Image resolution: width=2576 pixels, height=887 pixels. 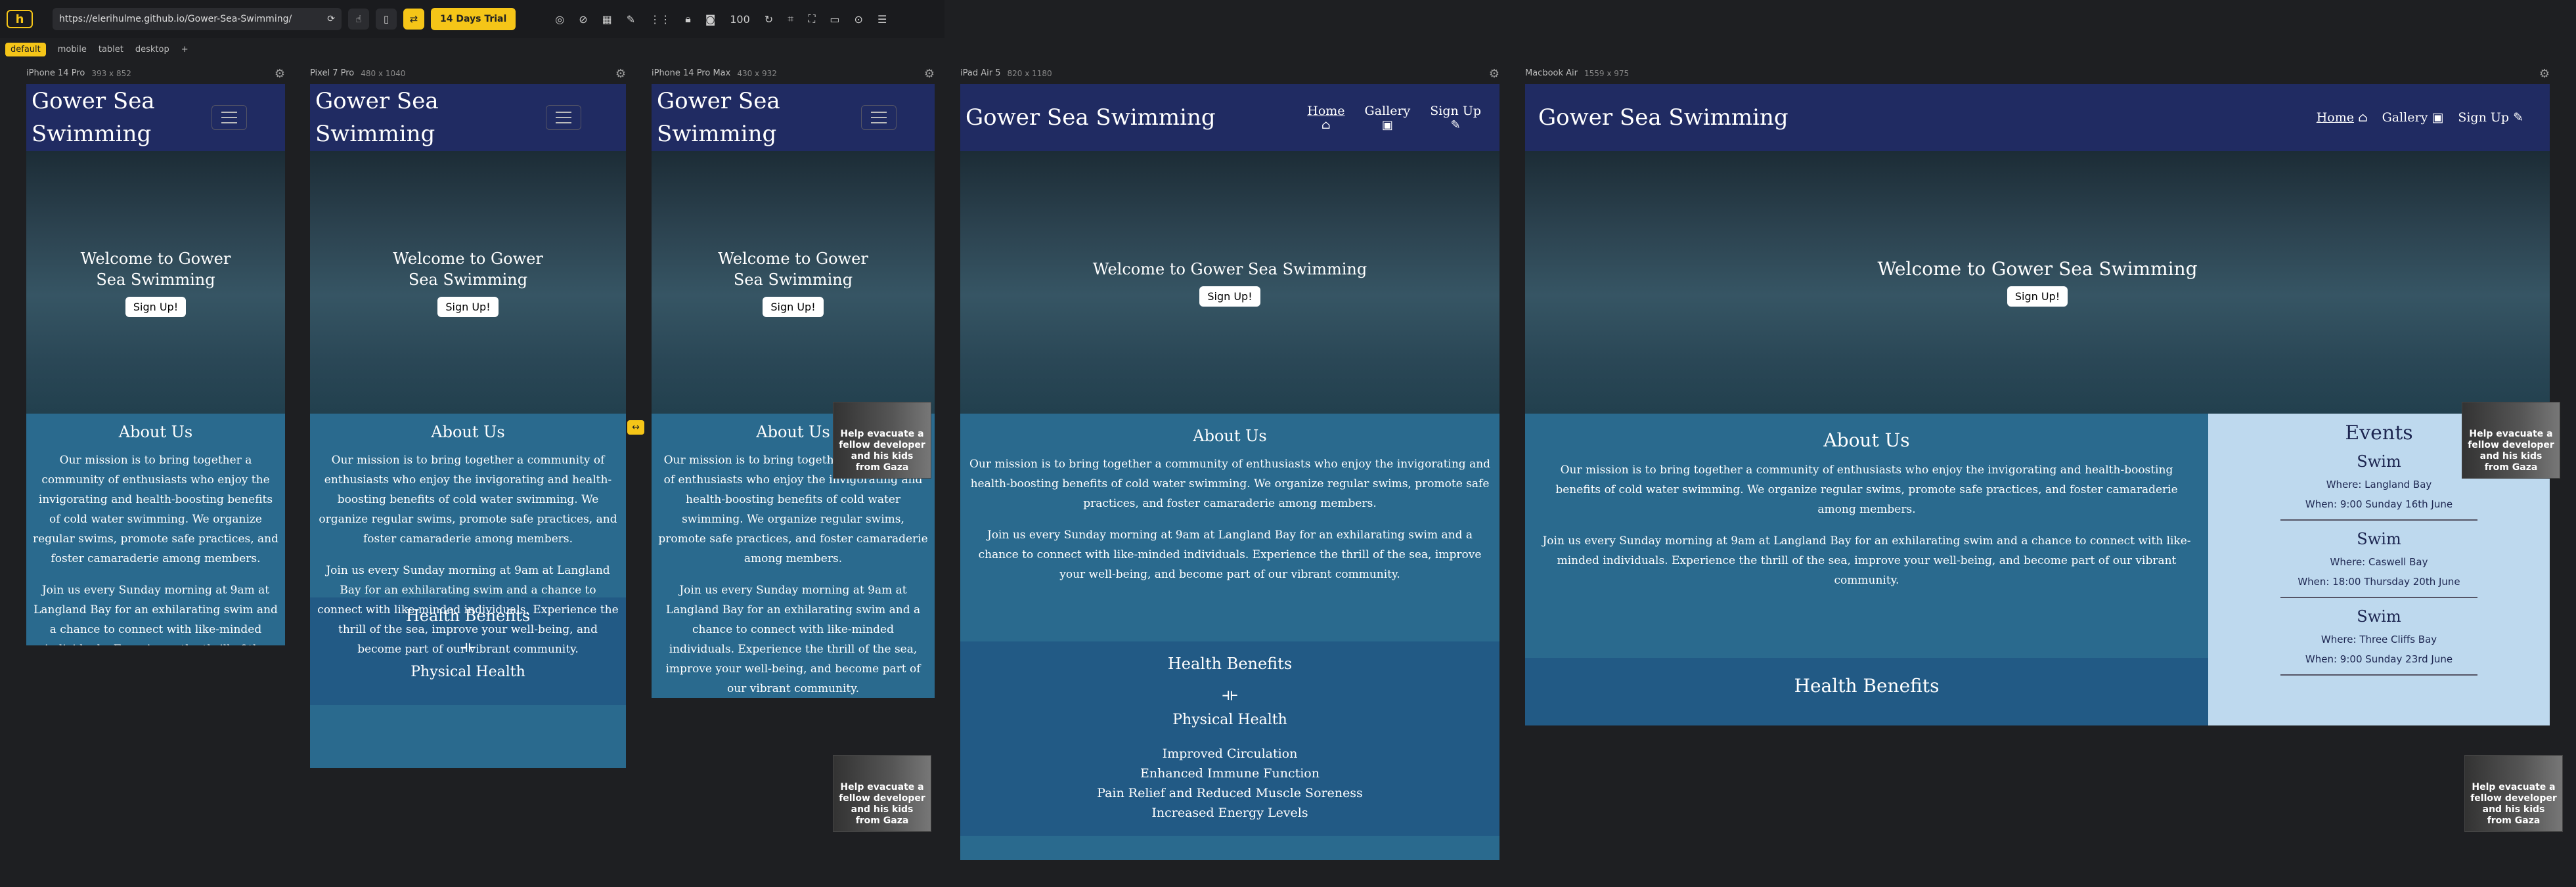 What do you see at coordinates (607, 19) in the screenshot?
I see `grid-icon: ▦` at bounding box center [607, 19].